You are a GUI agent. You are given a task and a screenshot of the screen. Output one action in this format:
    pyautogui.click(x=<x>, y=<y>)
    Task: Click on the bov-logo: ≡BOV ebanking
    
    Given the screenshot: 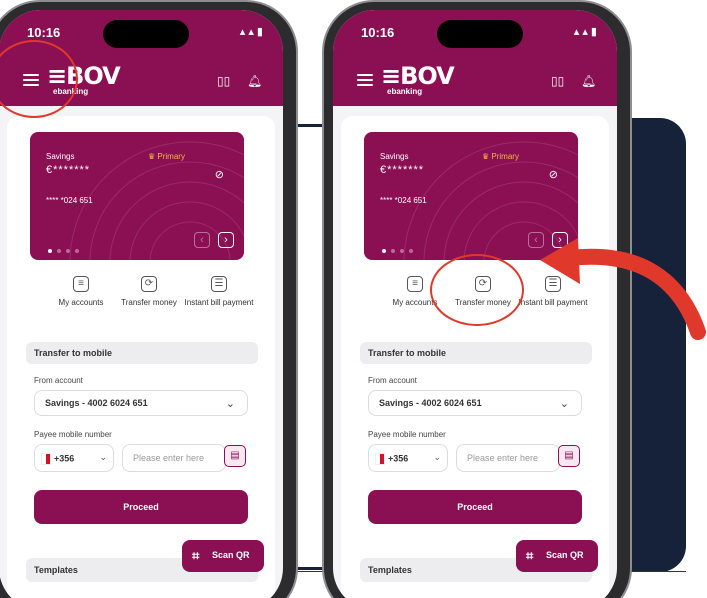 What is the action you would take?
    pyautogui.click(x=418, y=79)
    